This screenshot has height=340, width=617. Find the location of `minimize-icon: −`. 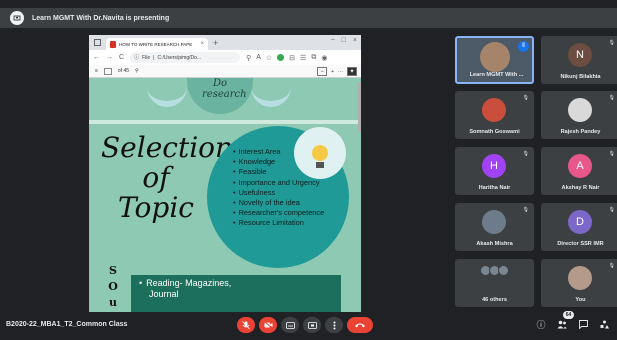

minimize-icon: − is located at coordinates (333, 40).